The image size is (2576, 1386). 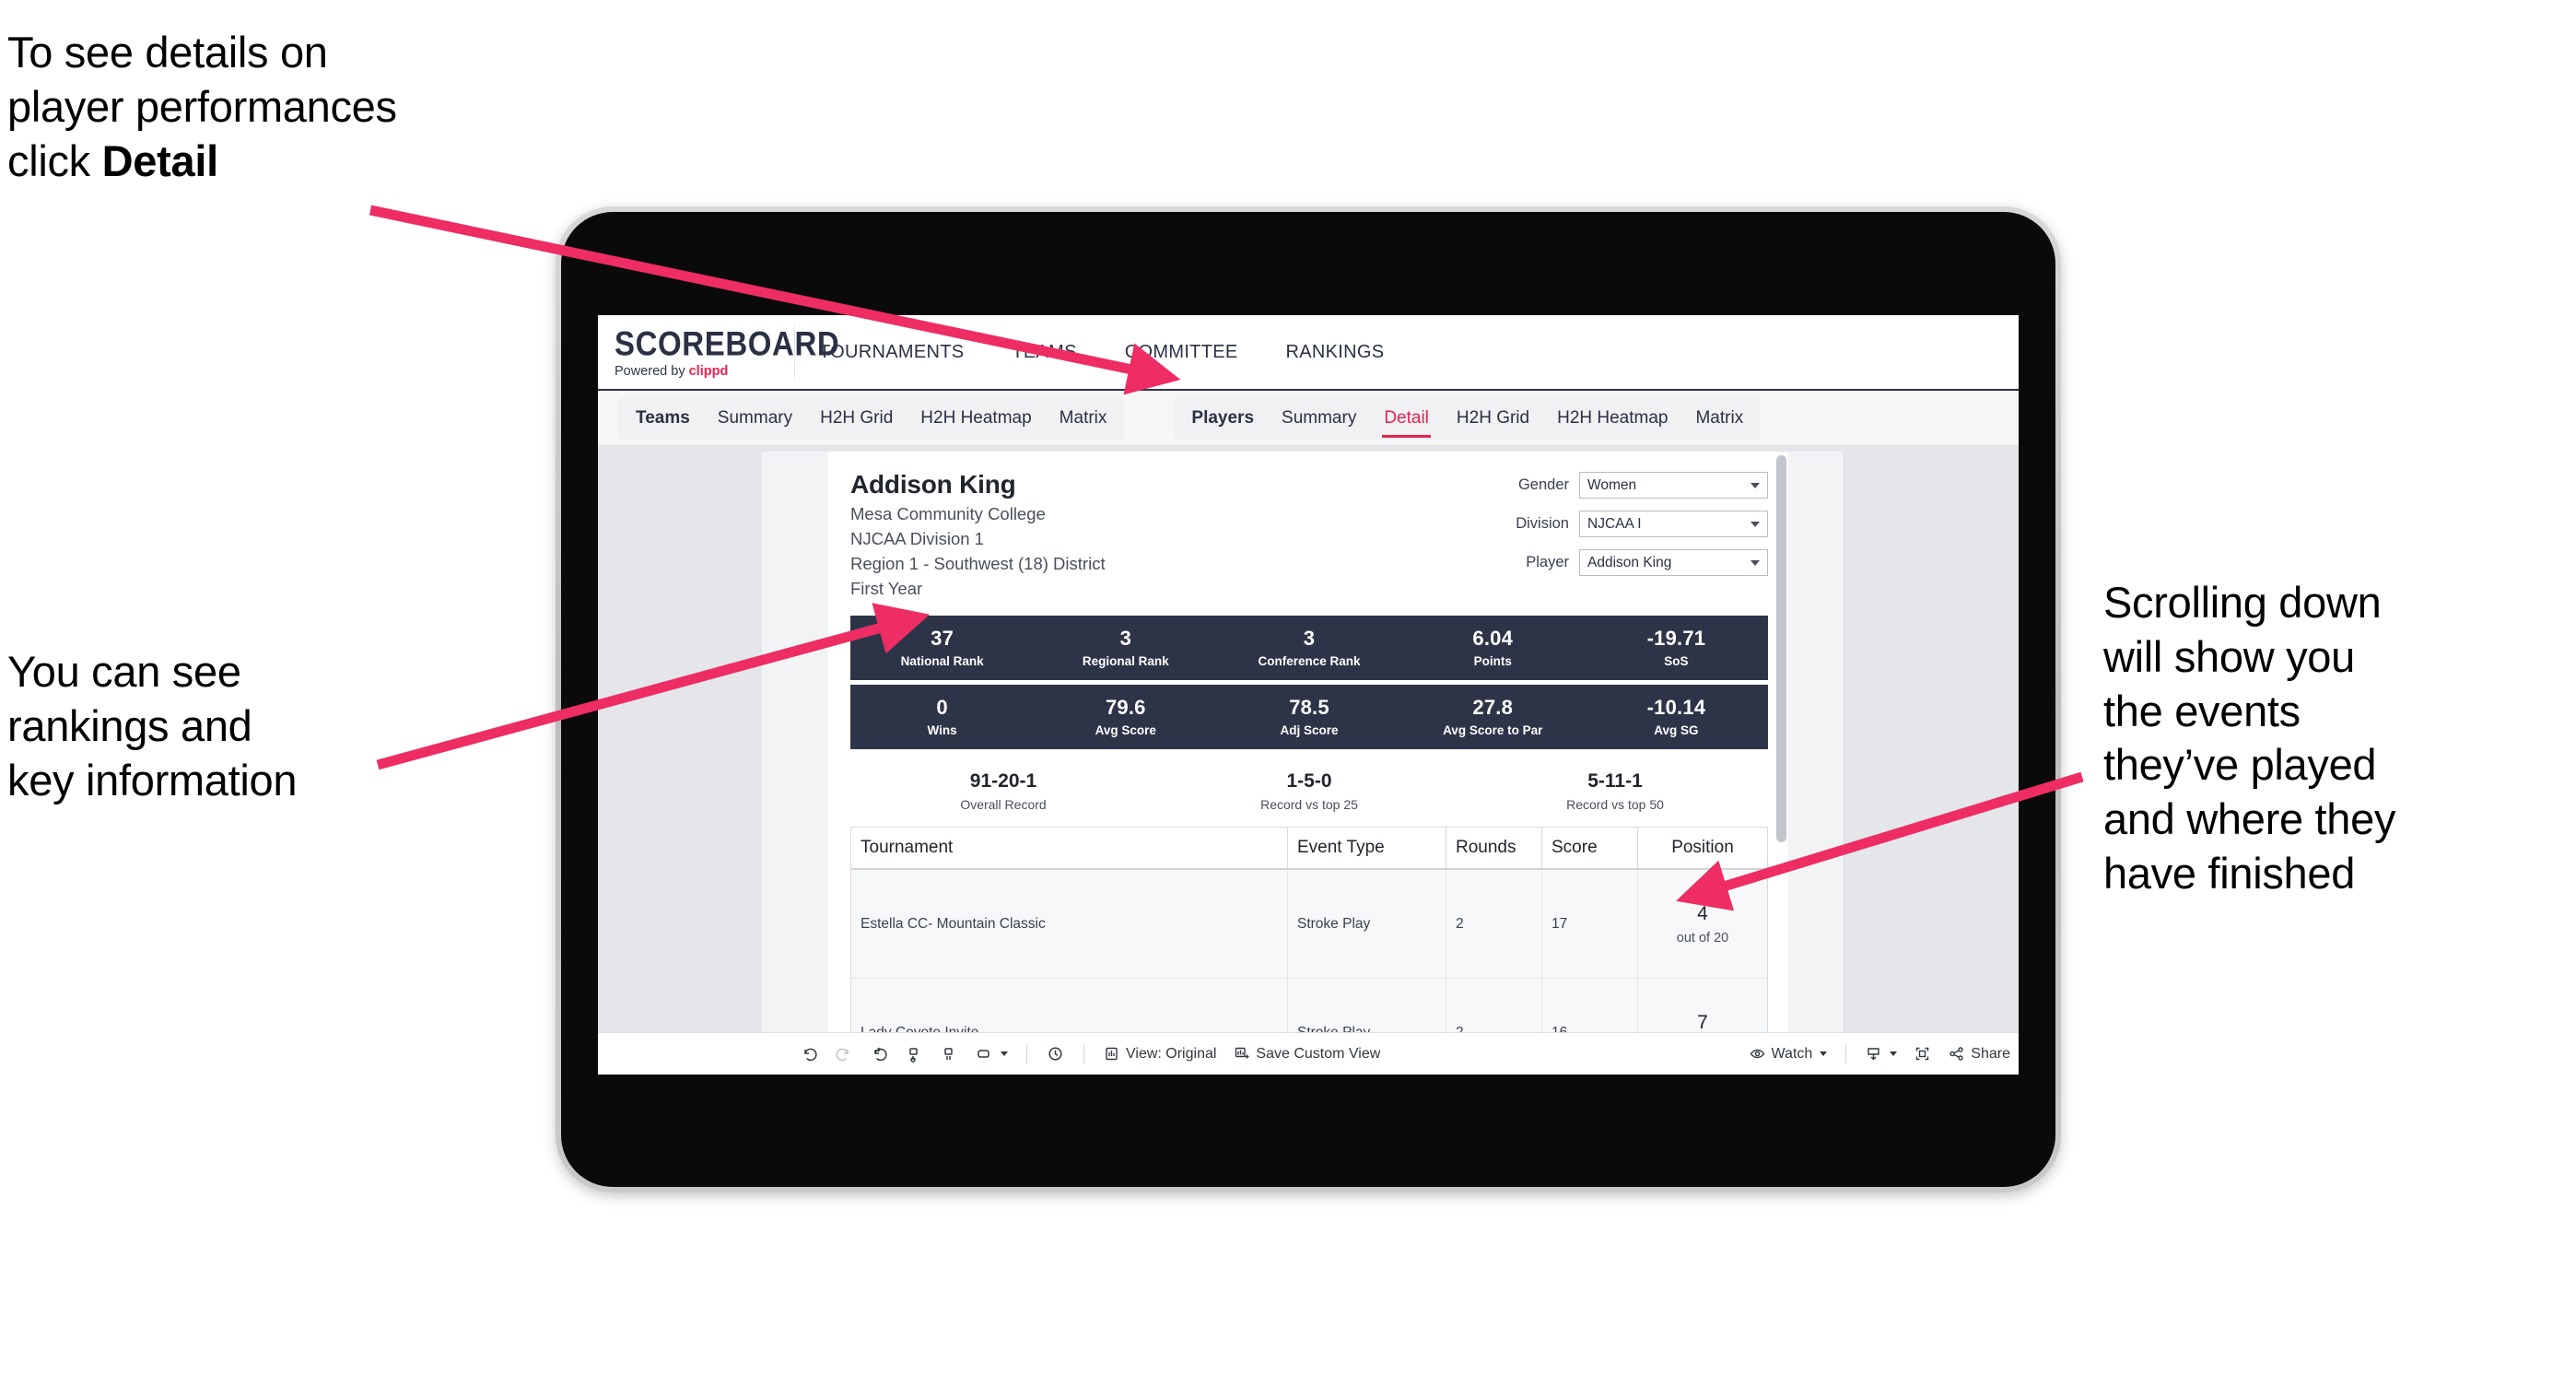 What do you see at coordinates (1547, 562) in the screenshot?
I see `filter-label-player: Player` at bounding box center [1547, 562].